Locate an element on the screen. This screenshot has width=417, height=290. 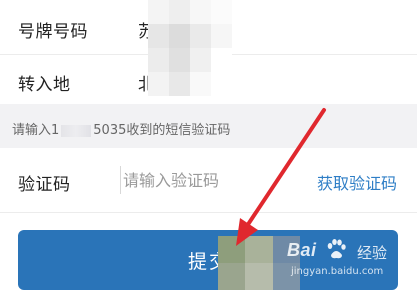
watermark-url: jingyan.baidu.com is located at coordinates (337, 271).